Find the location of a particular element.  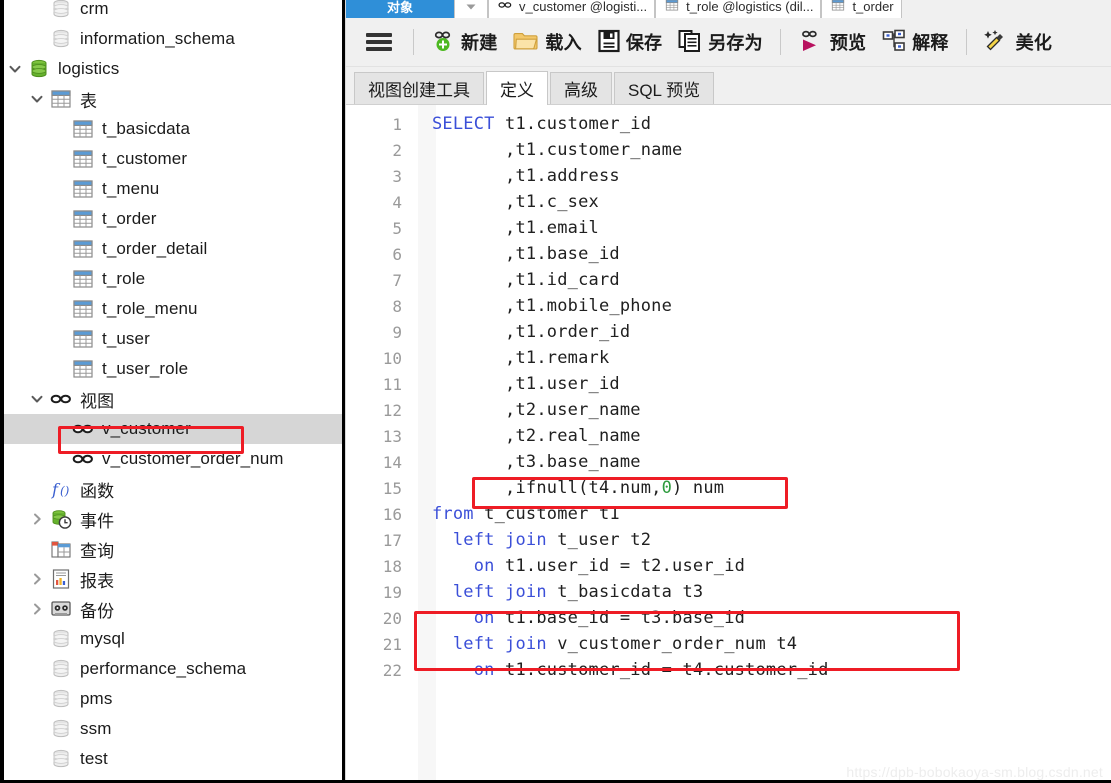

save-as-button: 另存为 is located at coordinates (720, 42).